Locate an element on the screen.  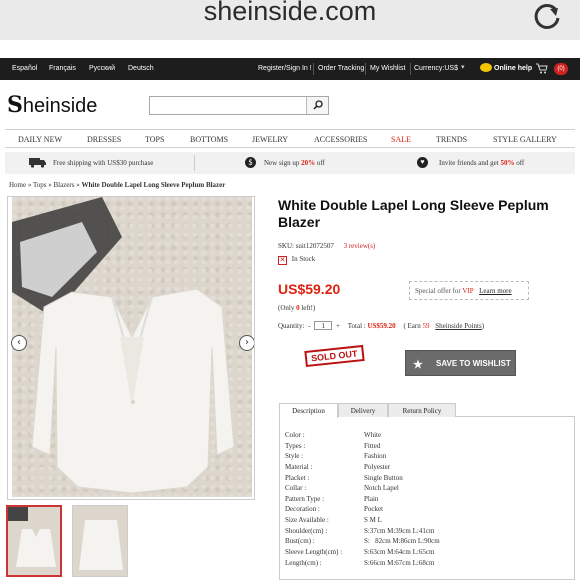
breadcrumb-home: Home is located at coordinates (17, 185).